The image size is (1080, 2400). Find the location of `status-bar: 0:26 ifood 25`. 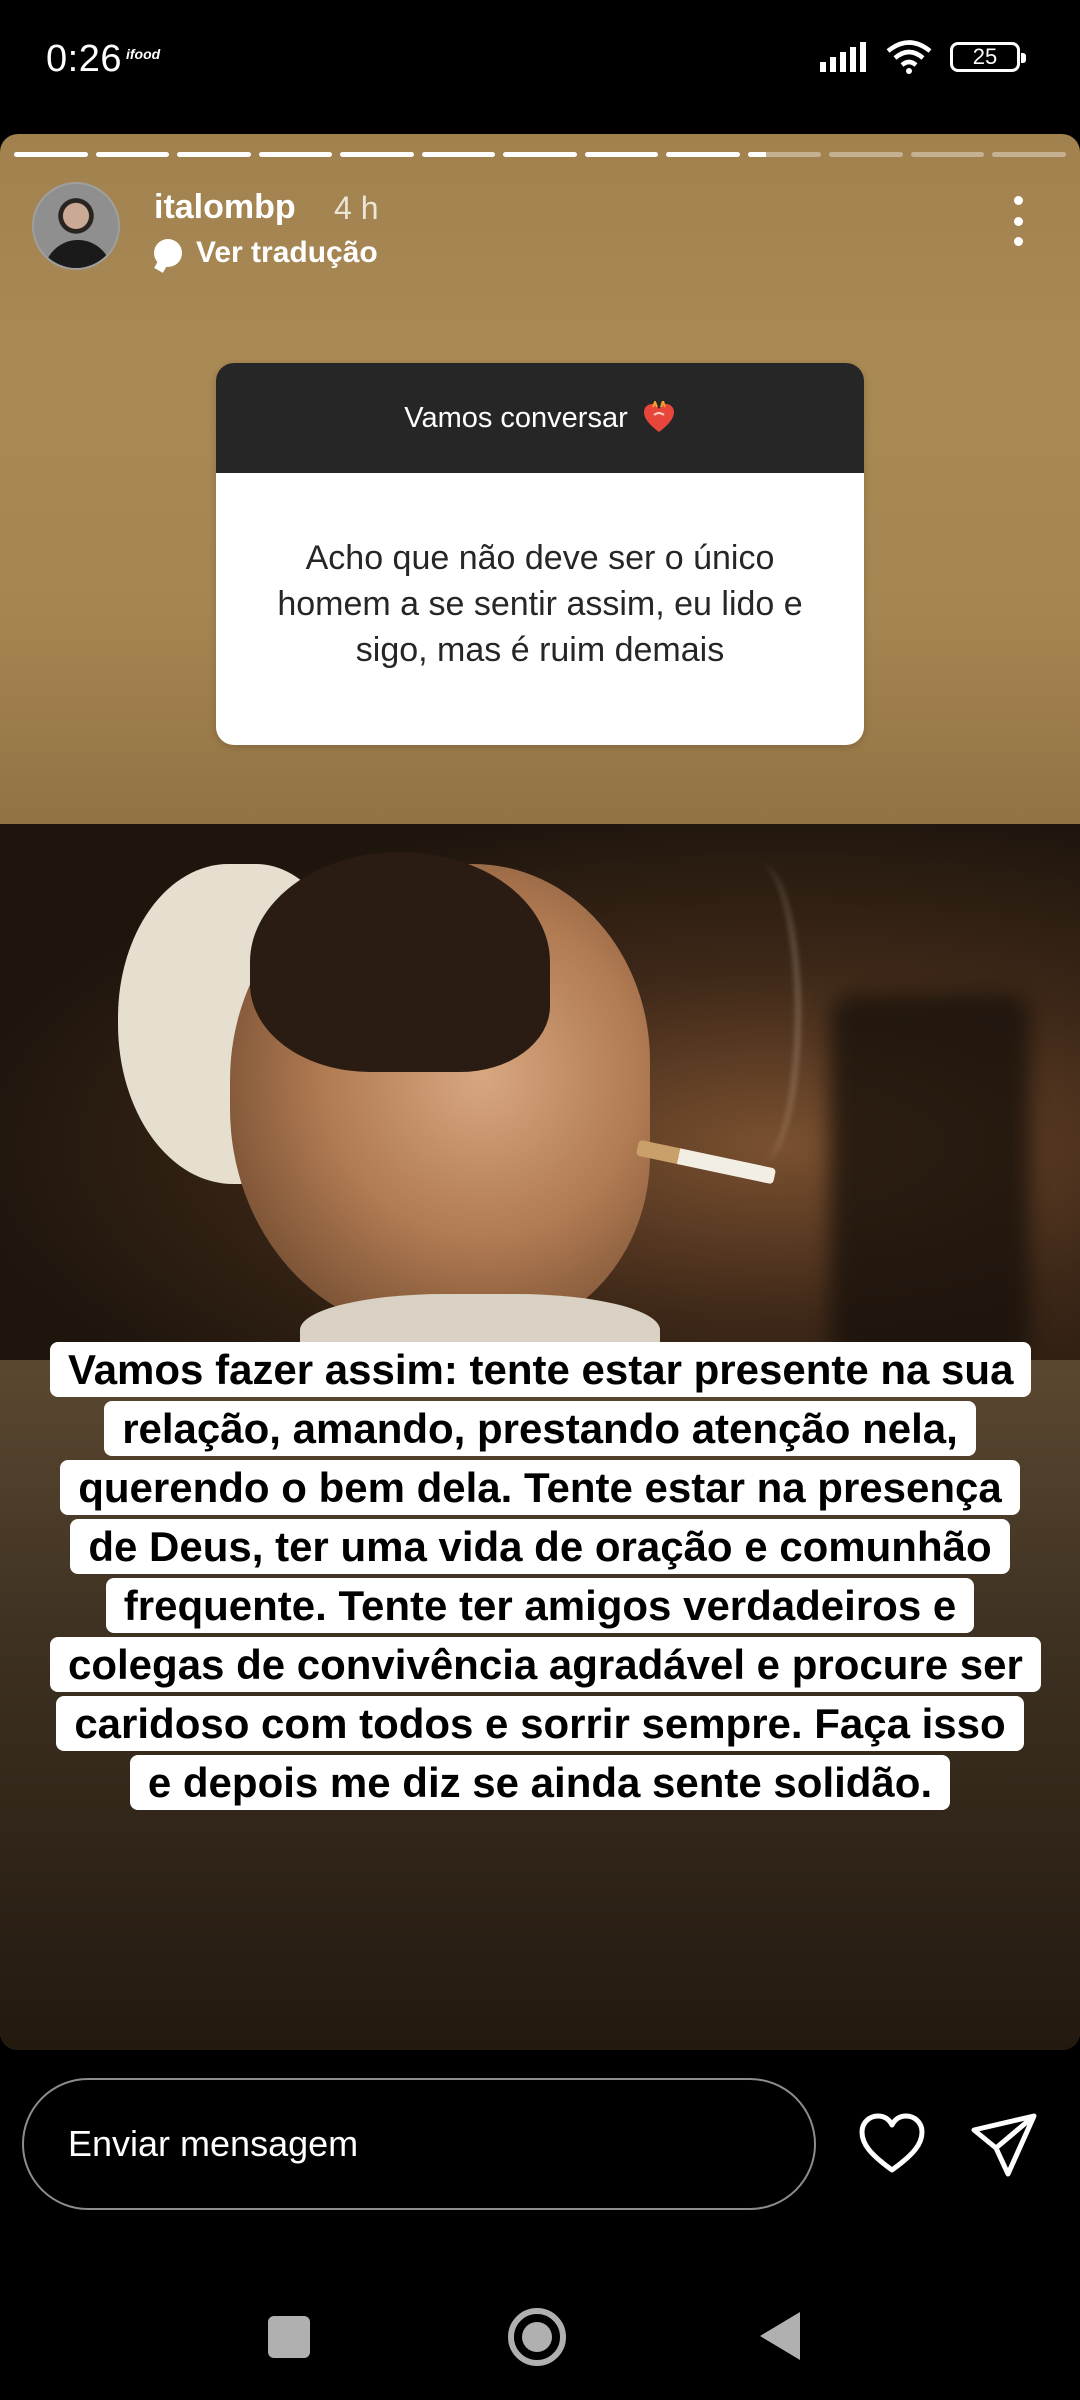

status-bar: 0:26 ifood 25 is located at coordinates (540, 60).